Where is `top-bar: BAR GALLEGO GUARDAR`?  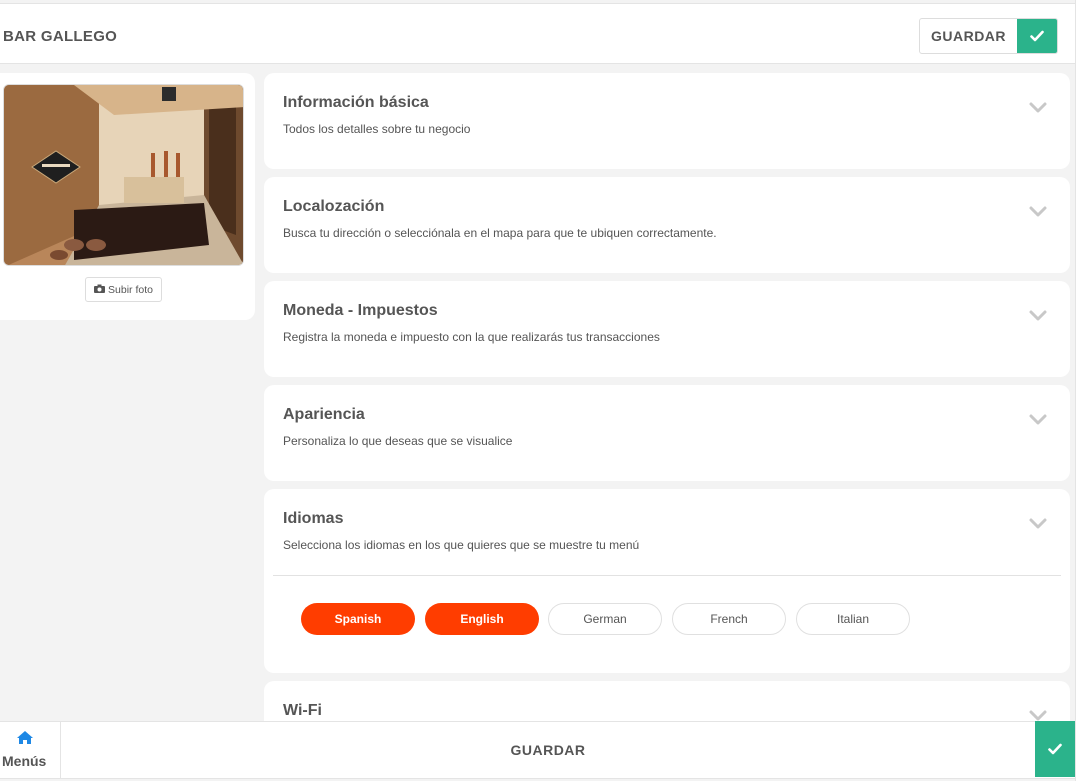
top-bar: BAR GALLEGO GUARDAR is located at coordinates (537, 33).